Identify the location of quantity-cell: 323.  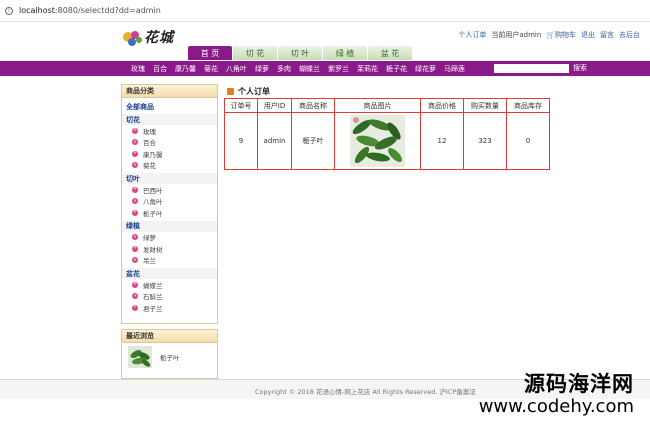
(485, 141).